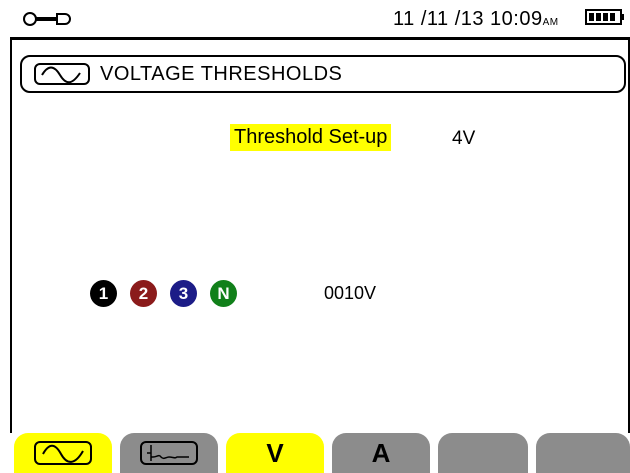 The height and width of the screenshot is (473, 630). What do you see at coordinates (311, 137) in the screenshot?
I see `threshold-setup-label: Threshold Set-up` at bounding box center [311, 137].